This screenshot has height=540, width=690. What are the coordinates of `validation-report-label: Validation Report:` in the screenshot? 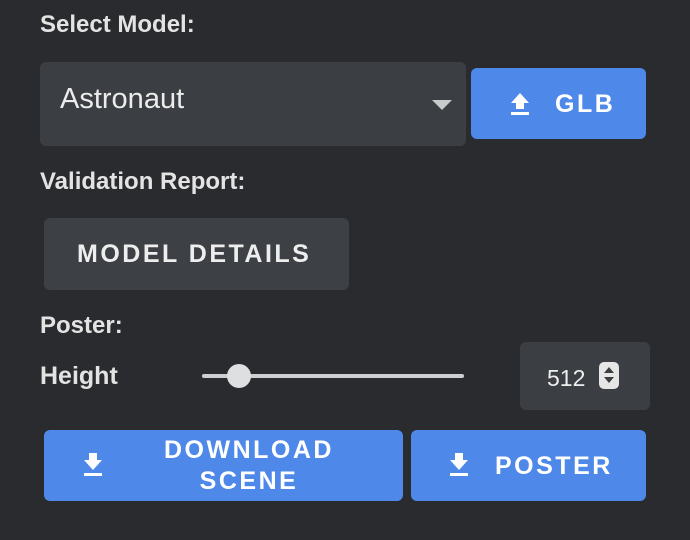 It's located at (143, 181).